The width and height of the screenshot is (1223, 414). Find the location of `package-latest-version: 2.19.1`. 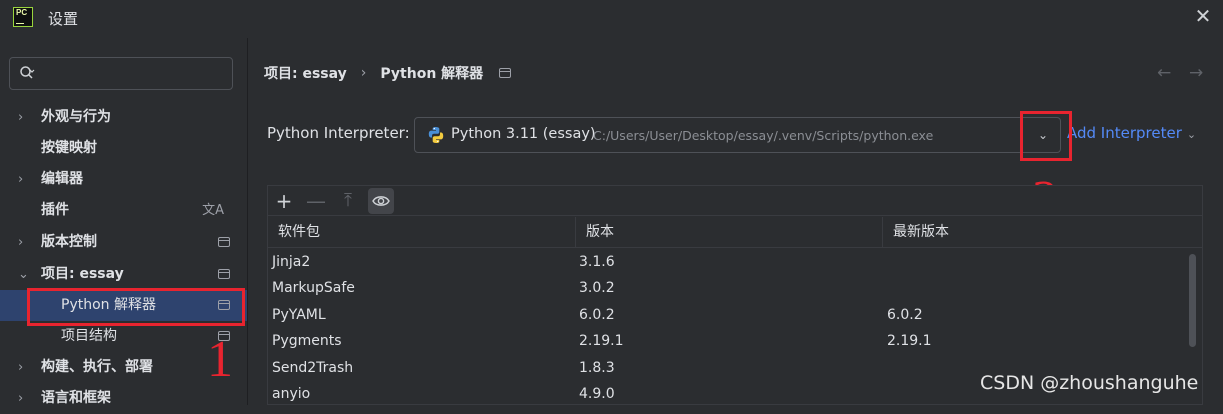

package-latest-version: 2.19.1 is located at coordinates (909, 341).